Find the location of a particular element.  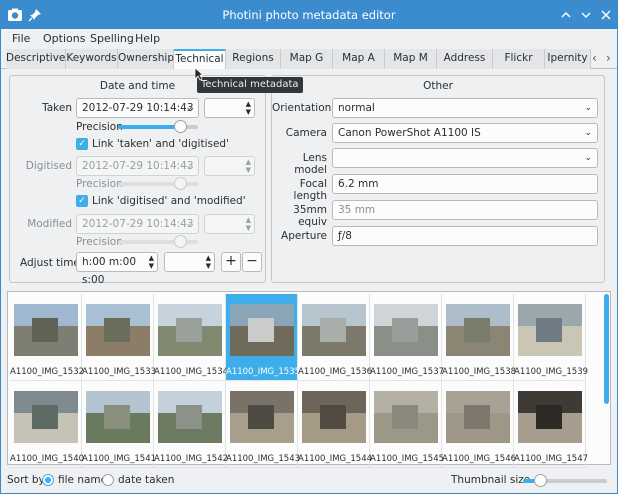

menu-spelling: Spelling is located at coordinates (112, 38).